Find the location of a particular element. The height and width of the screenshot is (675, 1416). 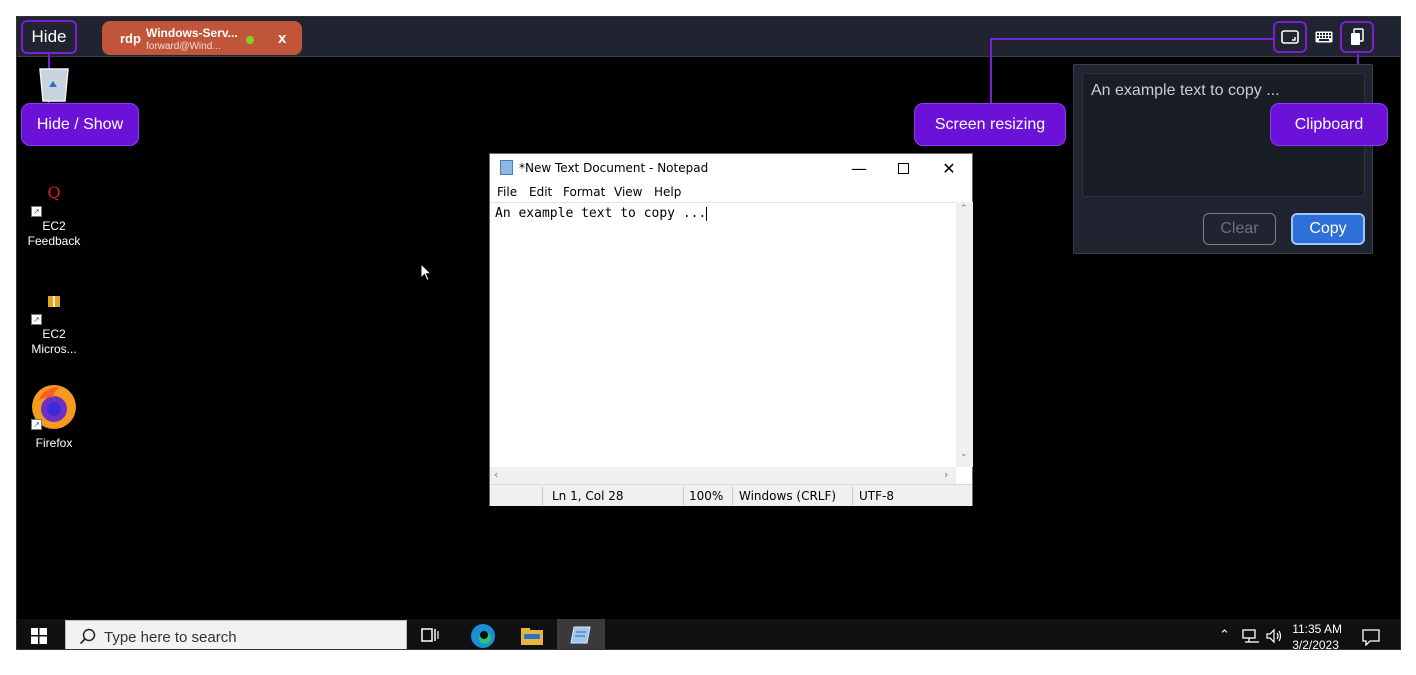

taskbar-search-input: Type here to search is located at coordinates (236, 634).